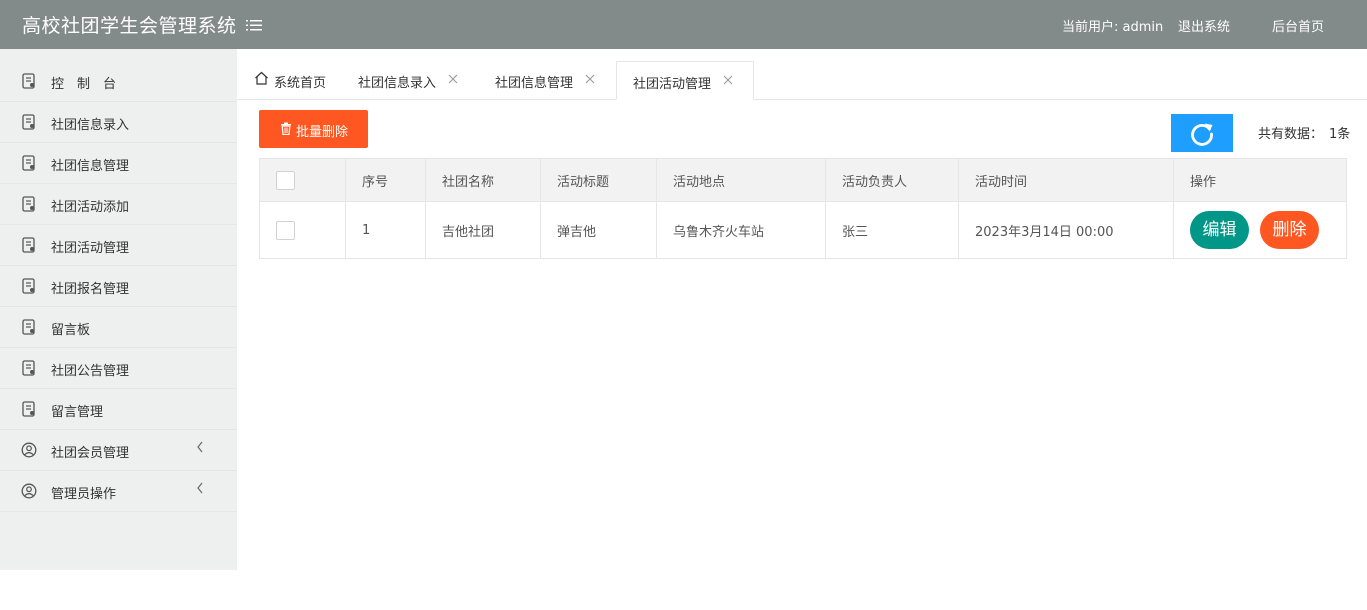 This screenshot has width=1367, height=610. I want to click on tab-label: 社团活动管理, so click(672, 84).